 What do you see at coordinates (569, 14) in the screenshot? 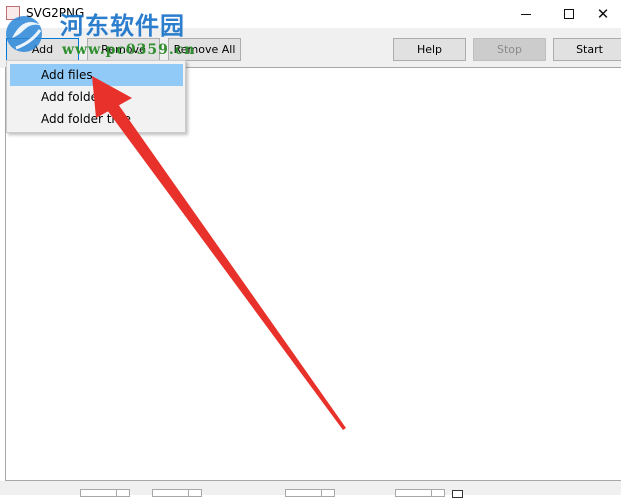
I see `maximize-icon` at bounding box center [569, 14].